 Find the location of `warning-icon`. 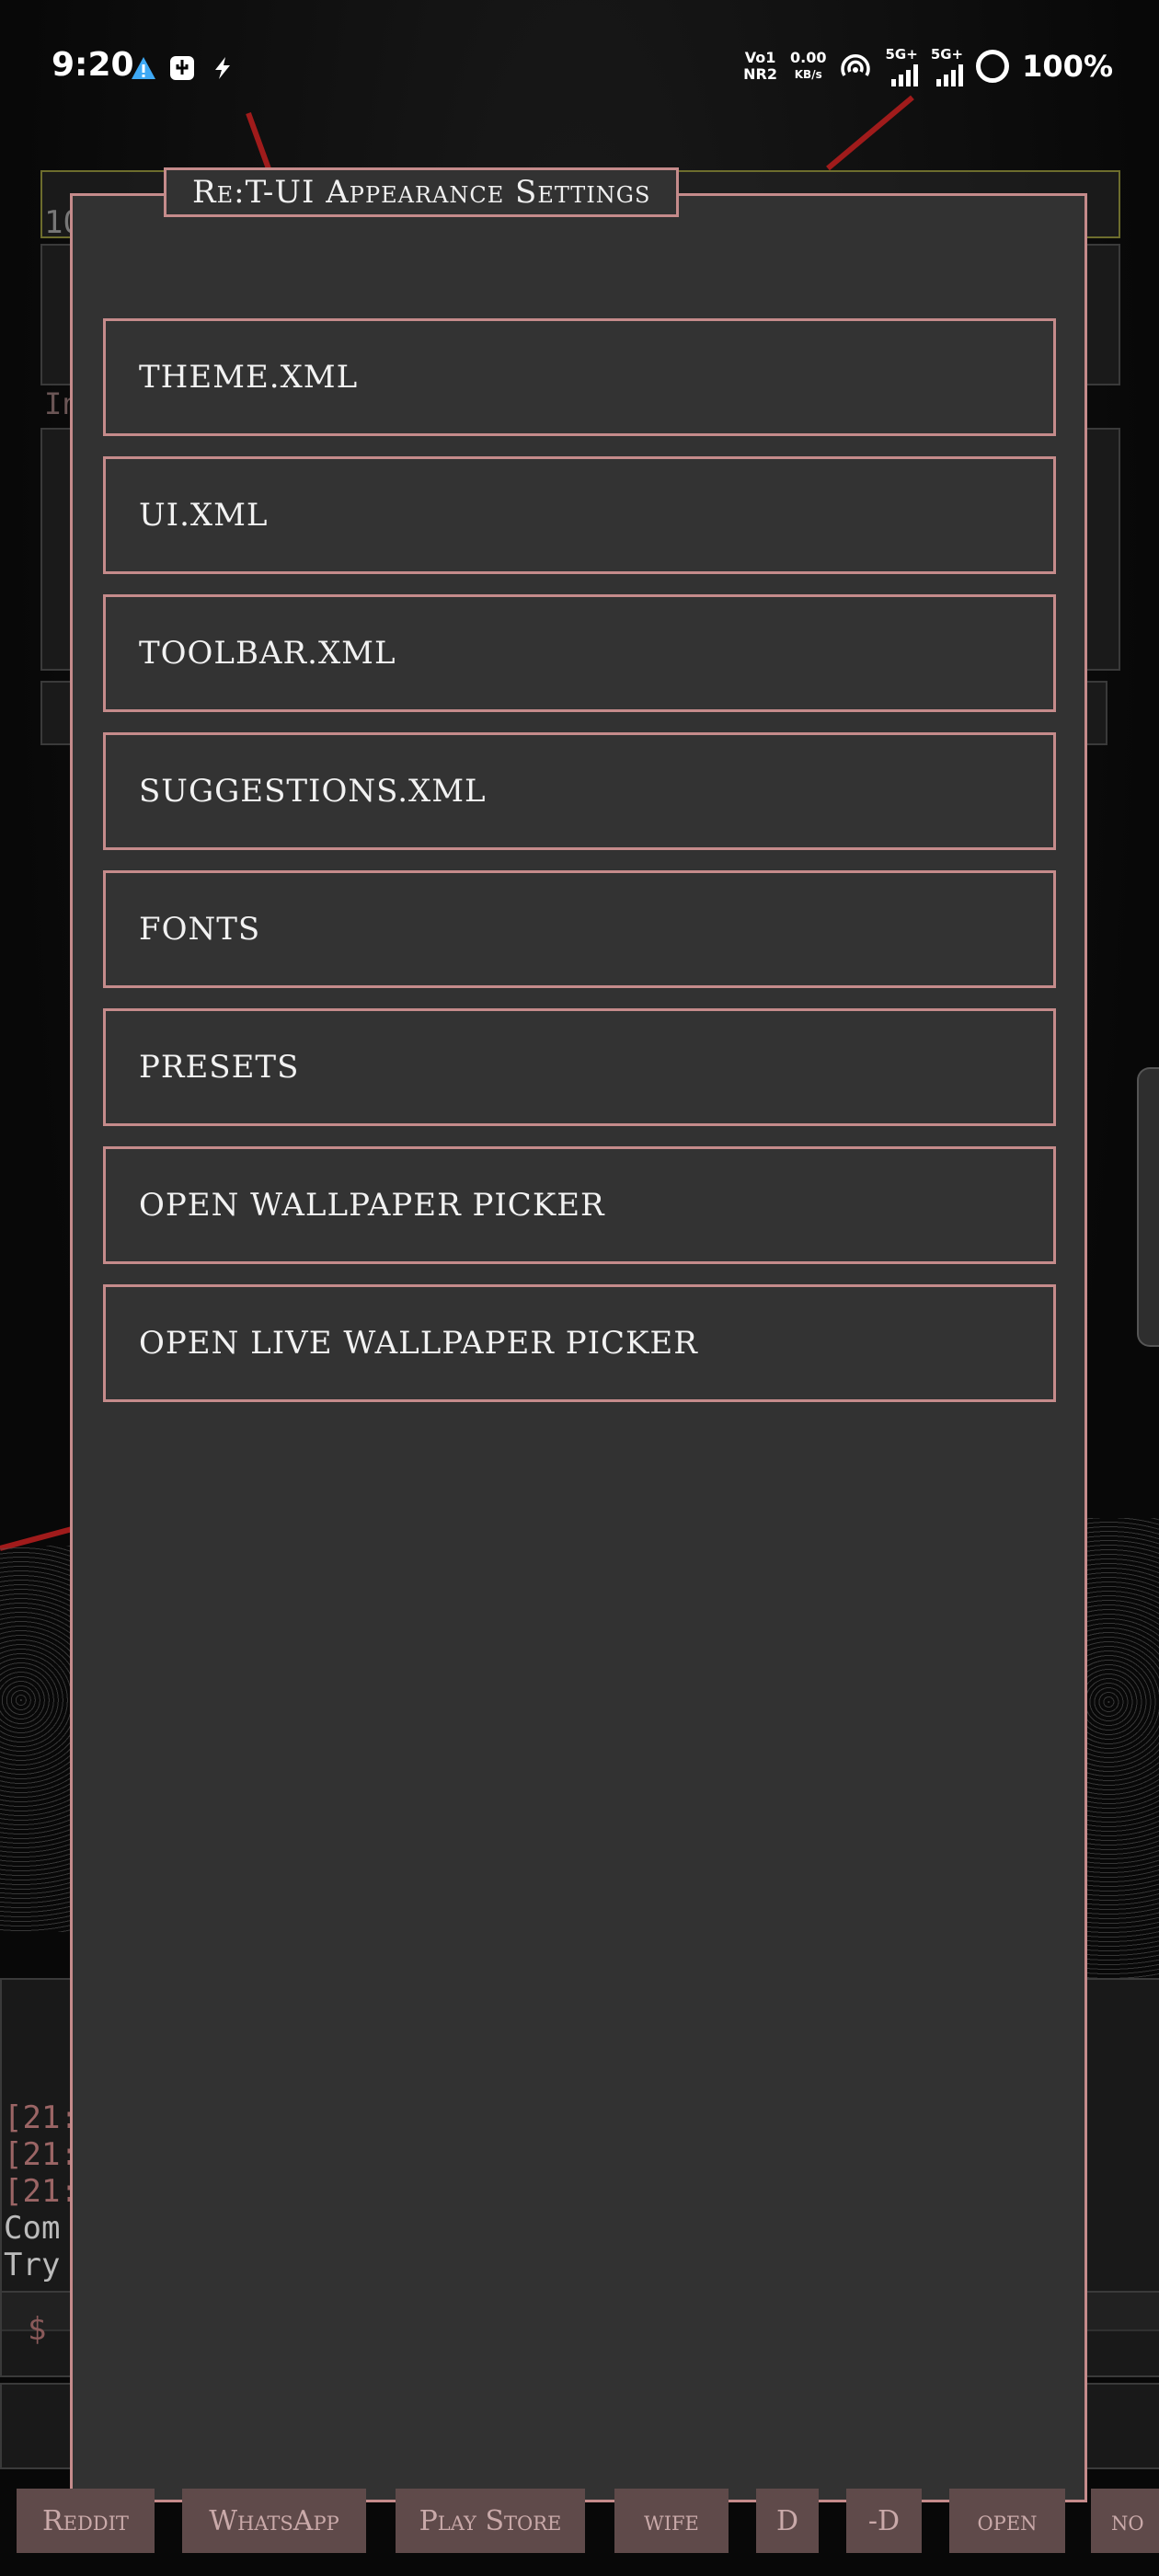

warning-icon is located at coordinates (143, 68).